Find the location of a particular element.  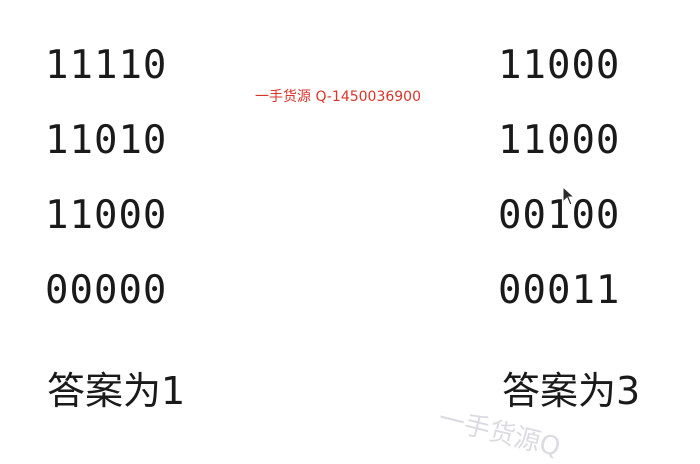

left-grid-row: 11010 is located at coordinates (106, 140).